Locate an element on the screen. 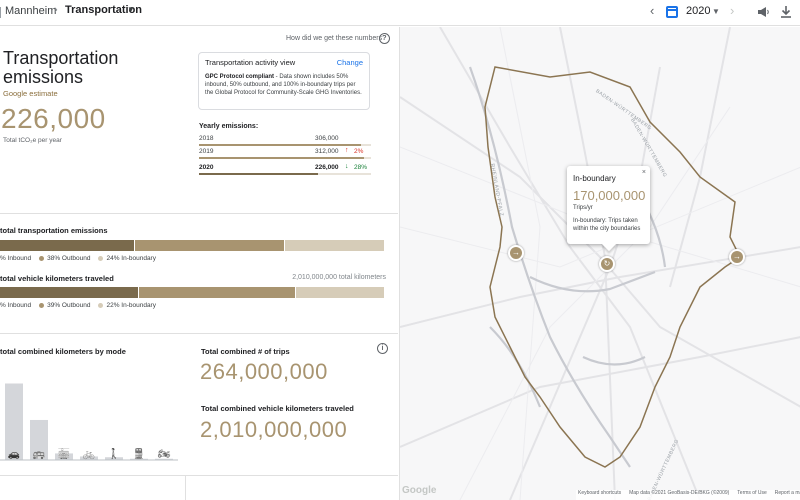 The height and width of the screenshot is (500, 800). train-icon: 🚆 is located at coordinates (139, 454).